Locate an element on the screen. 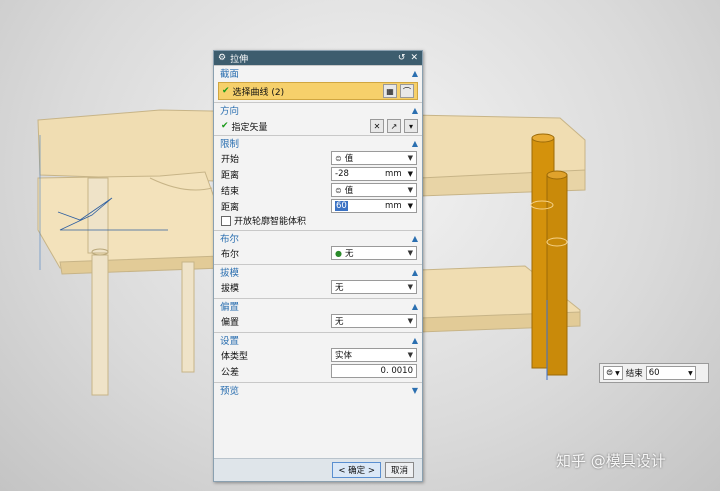 This screenshot has width=720, height=491. specify-vector-label: 指定矢量 is located at coordinates (249, 127).